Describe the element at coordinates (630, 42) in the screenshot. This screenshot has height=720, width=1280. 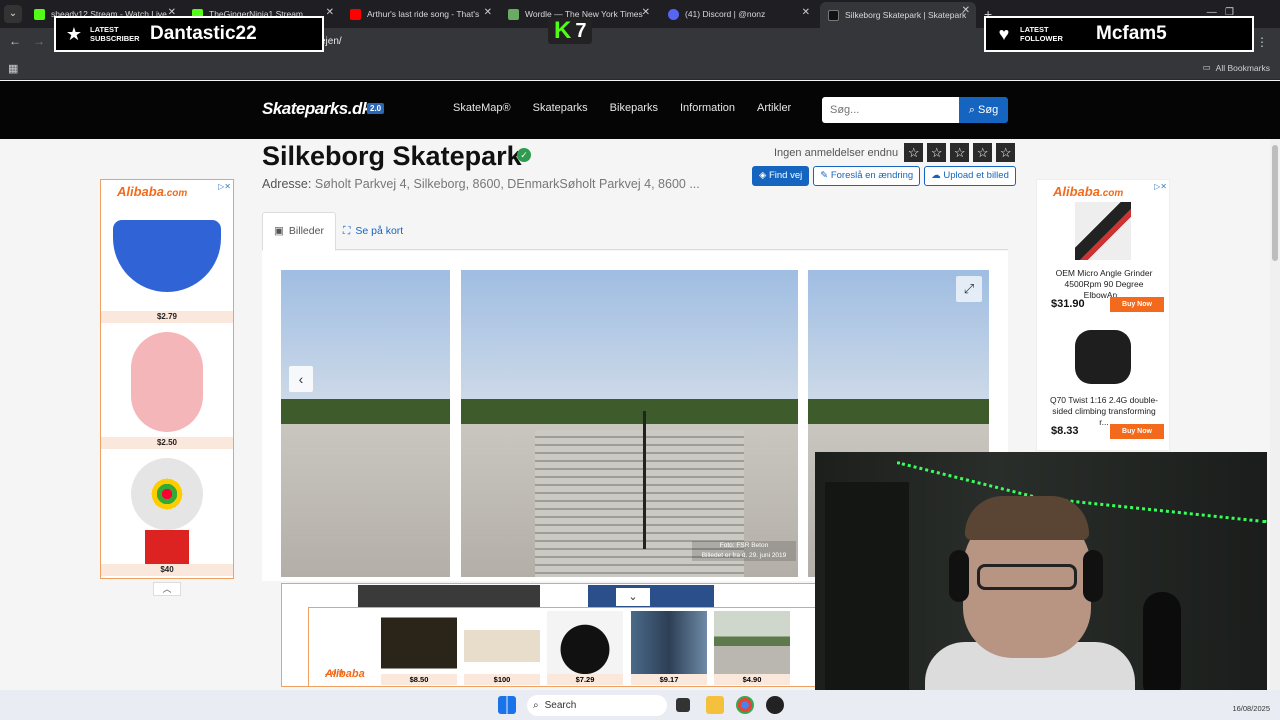
I see `address-bar: ejen/` at that location.